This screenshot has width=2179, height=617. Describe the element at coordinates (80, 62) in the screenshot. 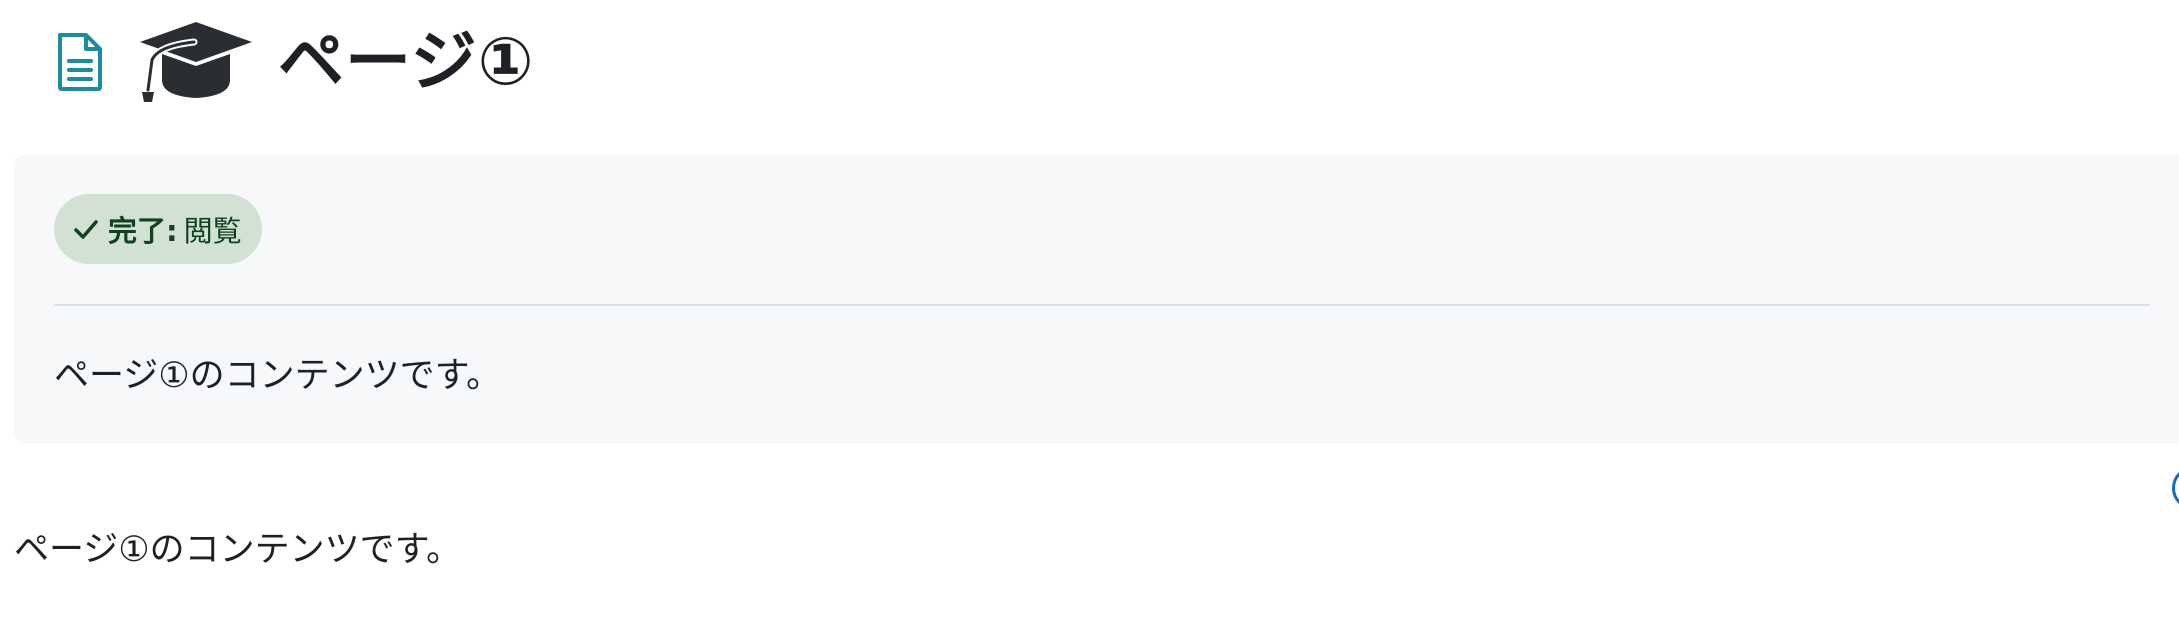

I see `document-icon` at that location.